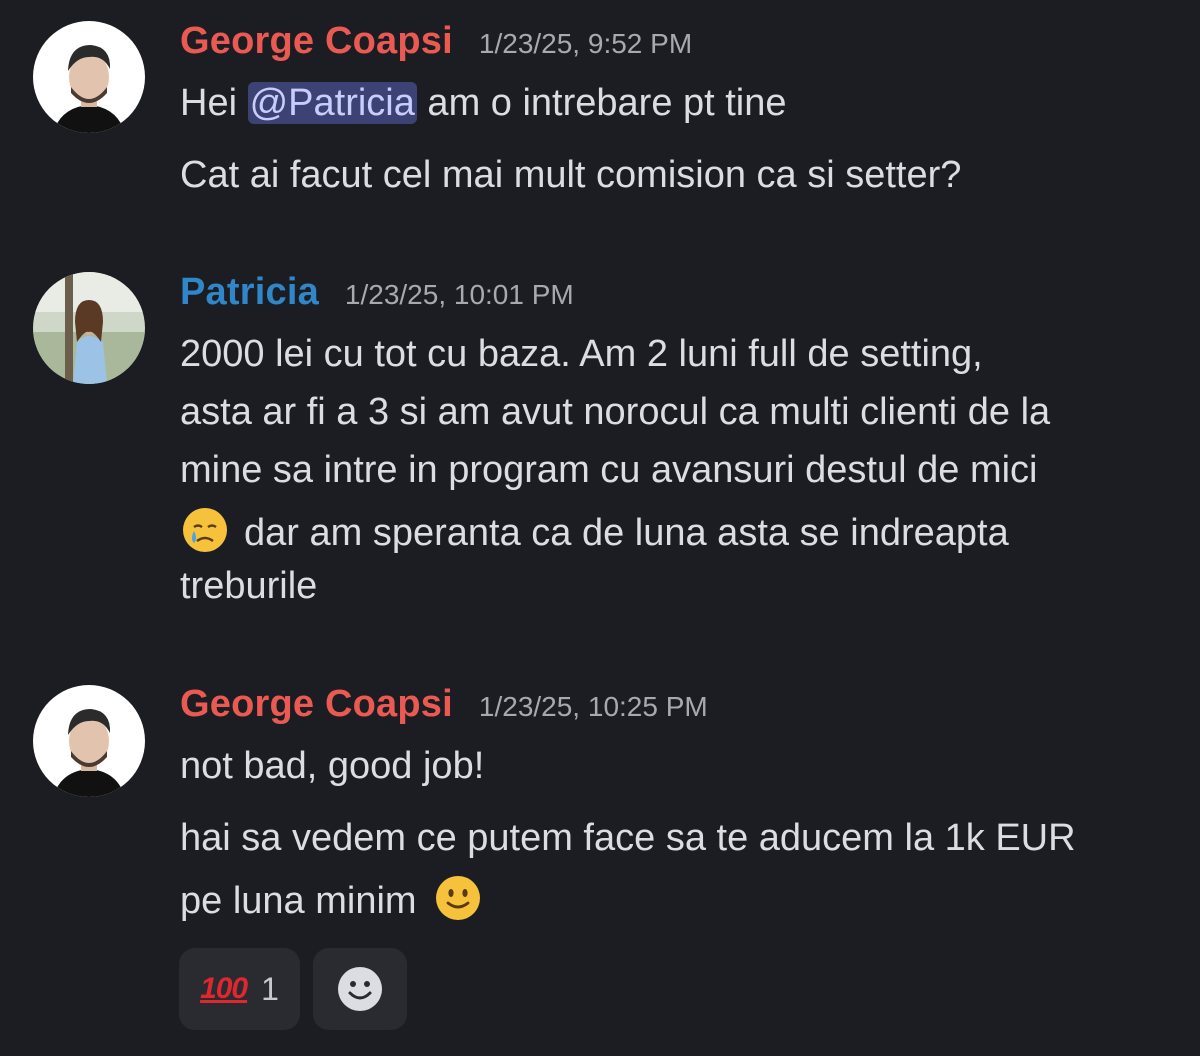 This screenshot has width=1200, height=1056. What do you see at coordinates (298, 901) in the screenshot?
I see `message-text-segment: pe luna minim` at bounding box center [298, 901].